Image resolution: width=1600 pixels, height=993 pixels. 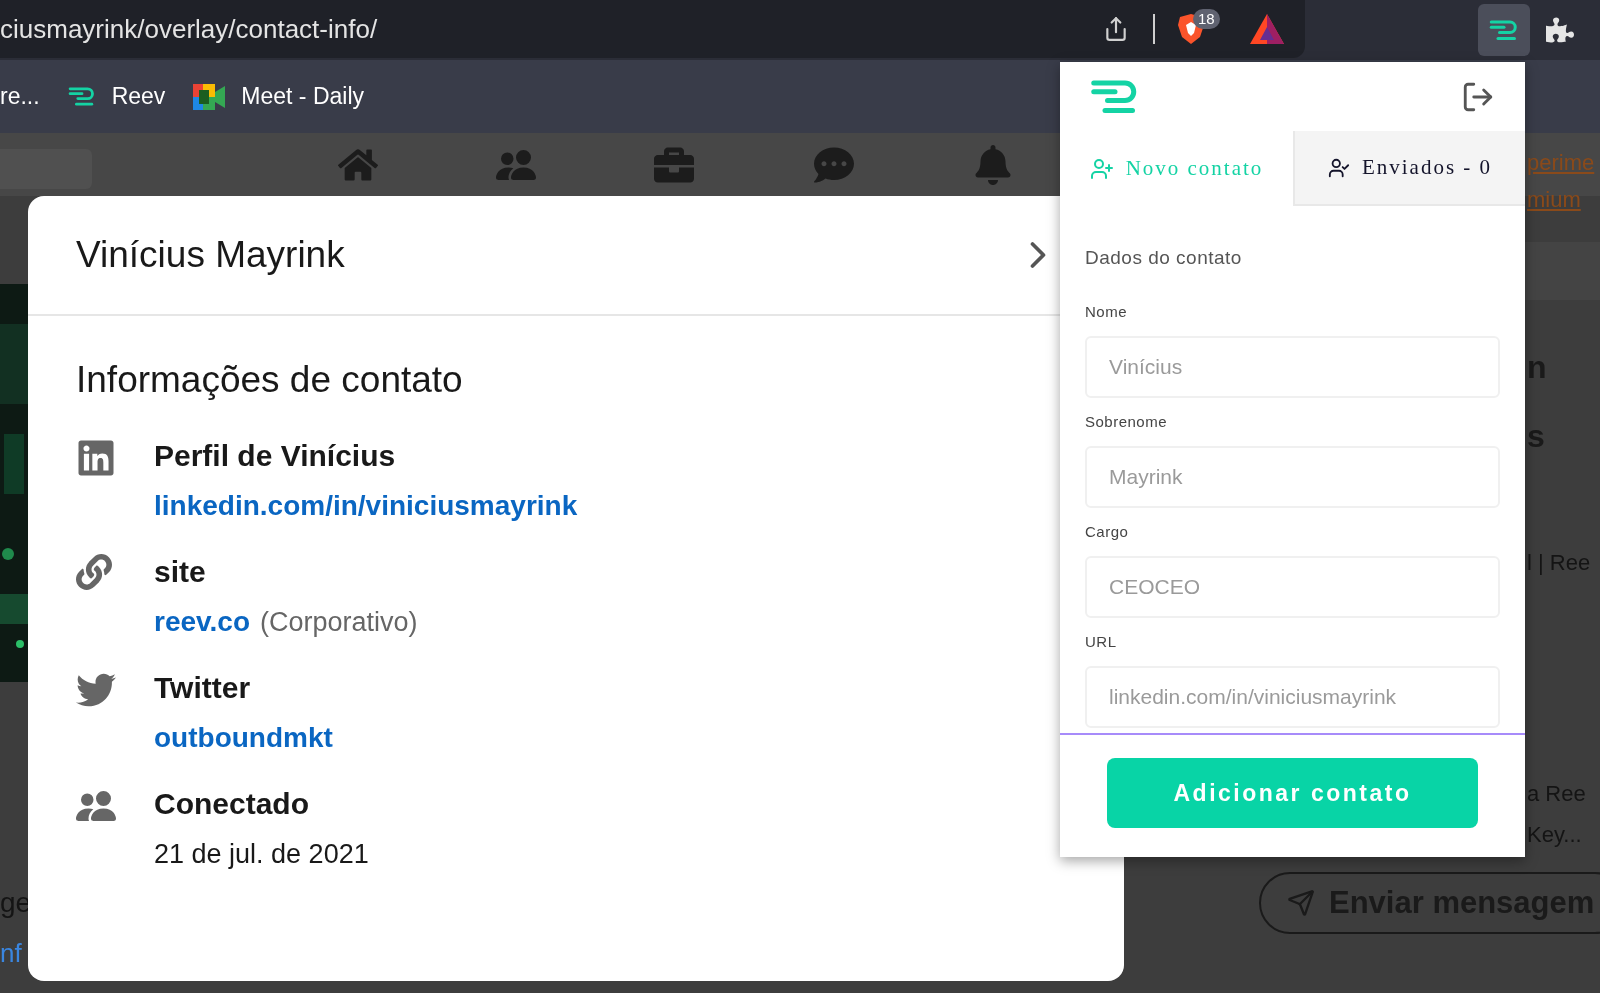 I want to click on tab: Enviados - 0, so click(x=1409, y=168).